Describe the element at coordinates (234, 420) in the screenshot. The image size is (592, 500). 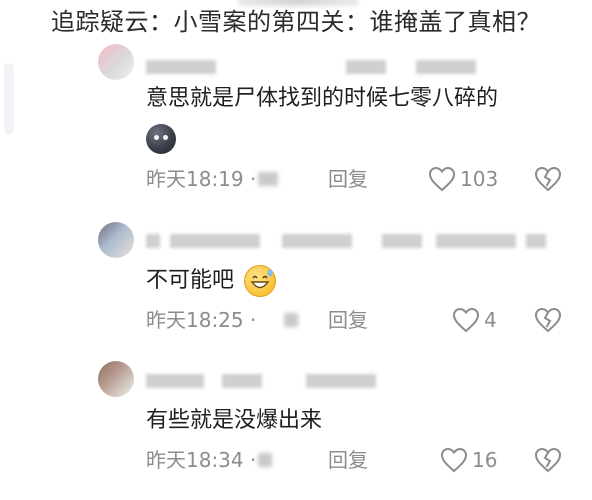
I see `comment-text: 有些就是没爆出来` at that location.